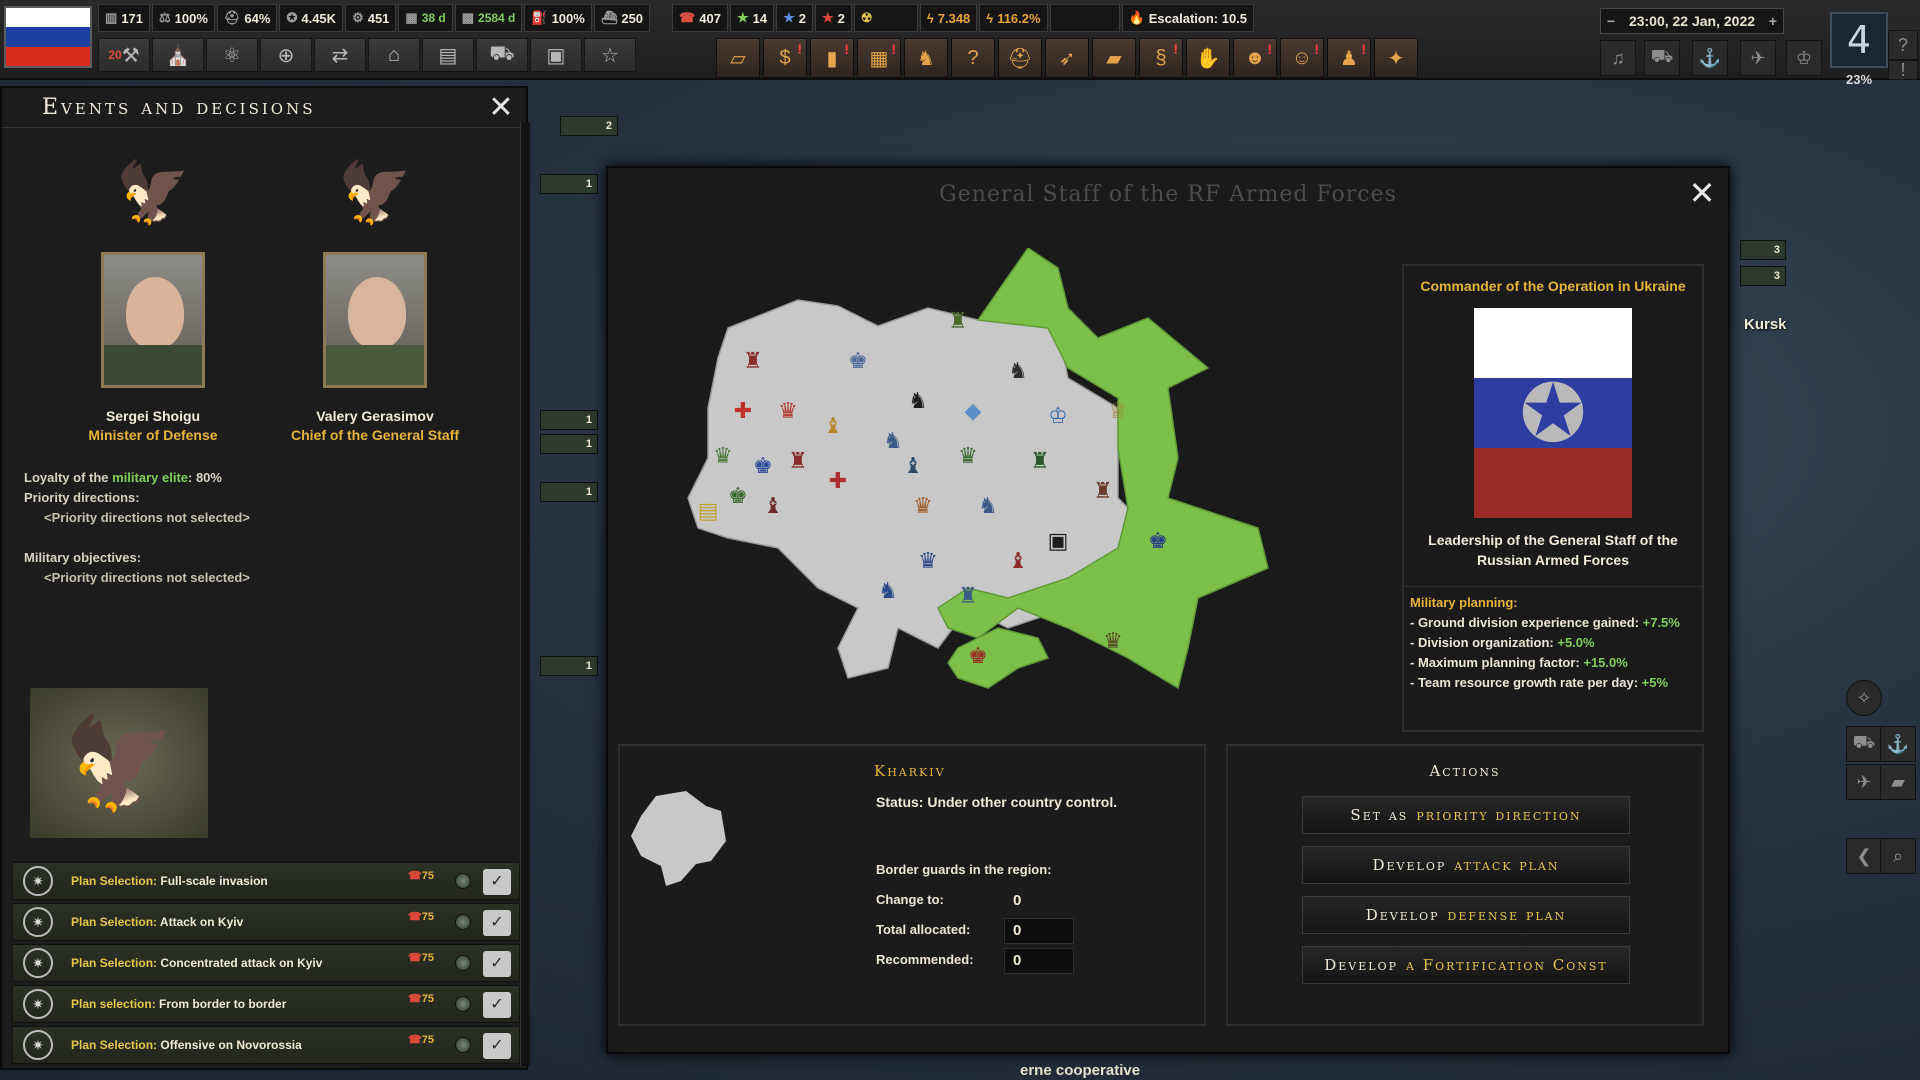 The width and height of the screenshot is (1920, 1080). What do you see at coordinates (1618, 58) in the screenshot?
I see `music-button: ♫` at bounding box center [1618, 58].